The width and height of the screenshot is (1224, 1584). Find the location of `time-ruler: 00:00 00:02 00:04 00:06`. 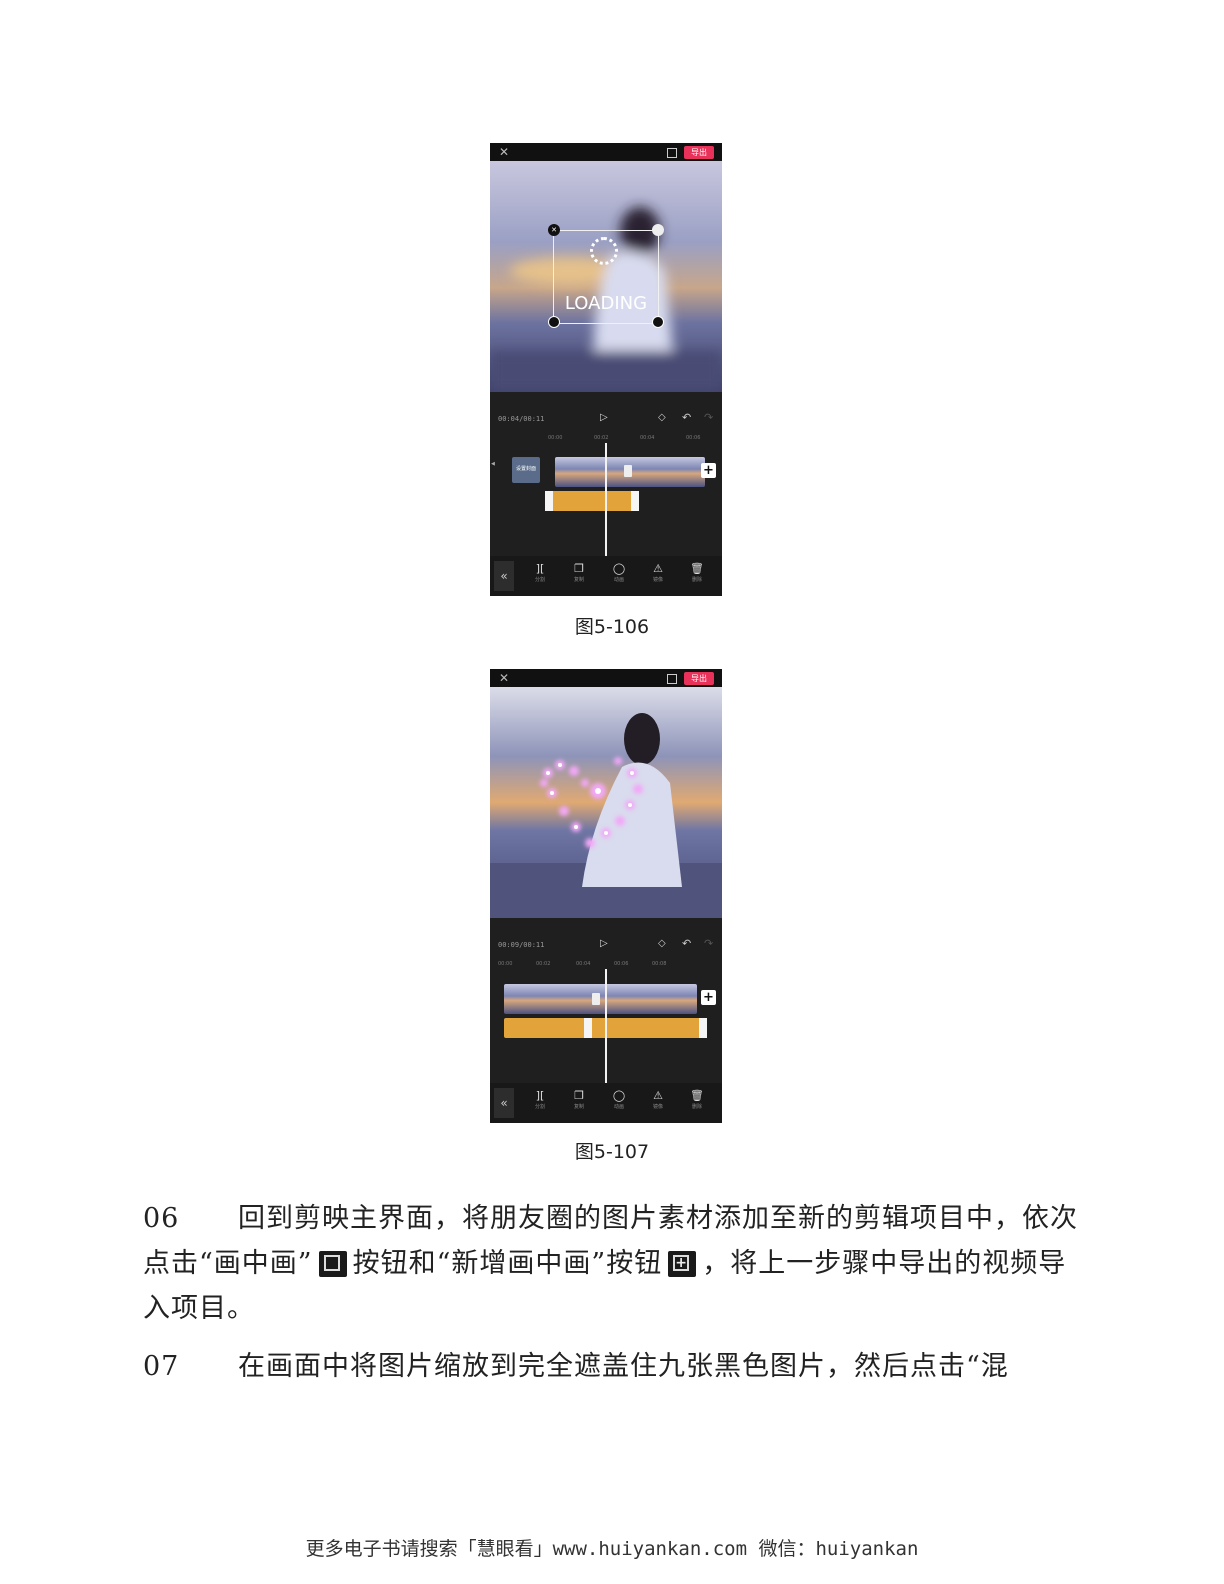

time-ruler: 00:00 00:02 00:04 00:06 is located at coordinates (606, 439).